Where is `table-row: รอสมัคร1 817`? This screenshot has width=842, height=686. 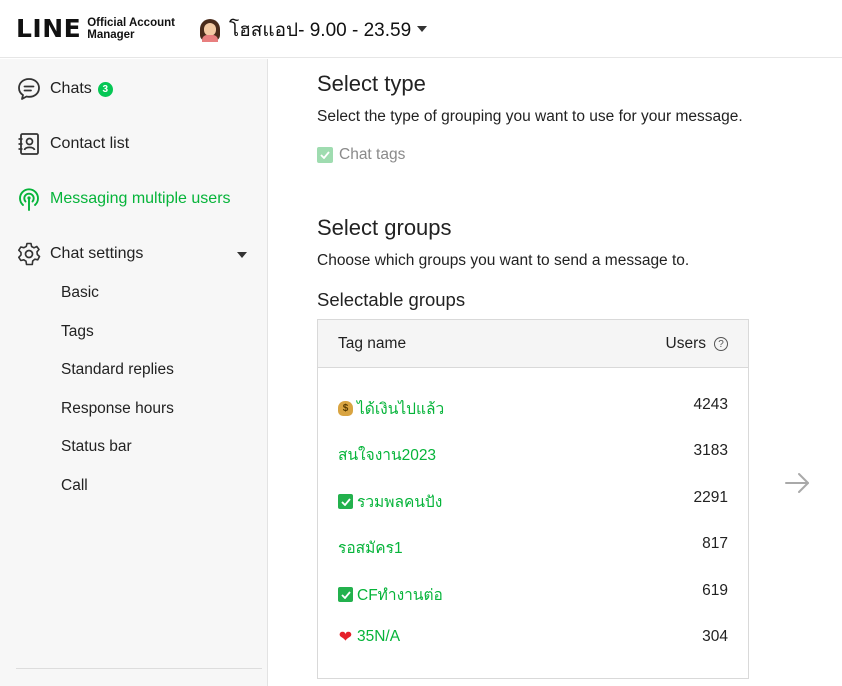
table-row: รอสมัคร1 817 is located at coordinates (533, 545).